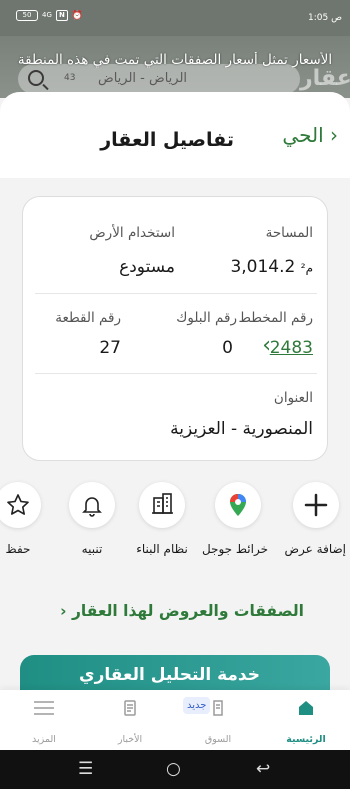 The height and width of the screenshot is (789, 350). I want to click on nav-label-news: الأخبار, so click(130, 739).